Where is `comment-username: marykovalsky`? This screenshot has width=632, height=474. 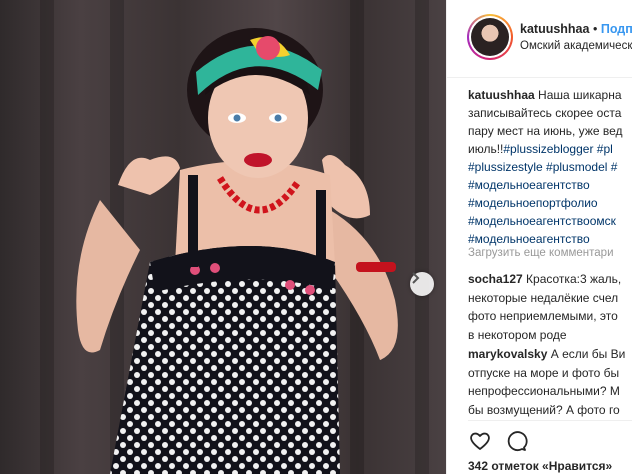
comment-username: marykovalsky is located at coordinates (507, 354).